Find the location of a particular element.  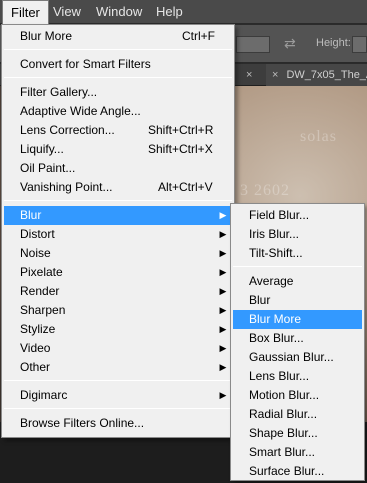

watermark-text-top: solas is located at coordinates (318, 136).